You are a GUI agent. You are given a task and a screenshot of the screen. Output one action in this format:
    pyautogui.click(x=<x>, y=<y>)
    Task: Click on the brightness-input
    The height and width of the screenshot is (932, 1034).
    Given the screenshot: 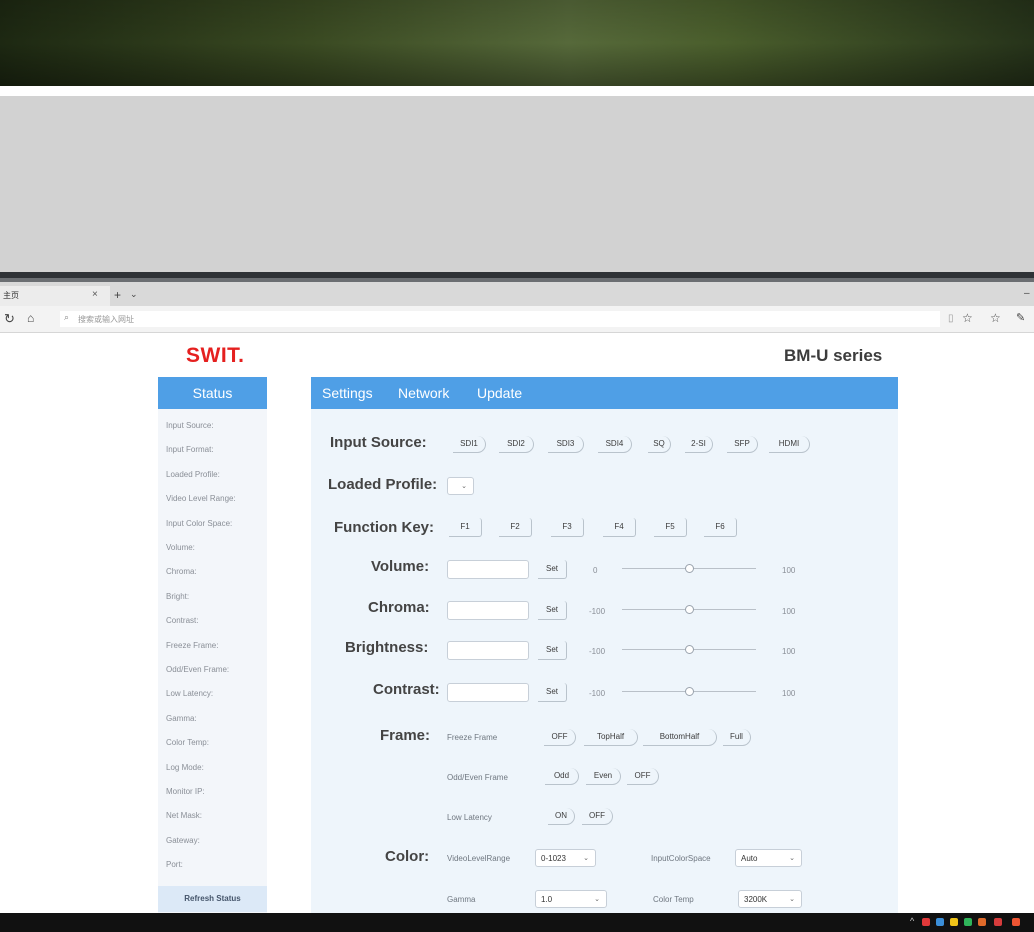 What is the action you would take?
    pyautogui.click(x=488, y=650)
    